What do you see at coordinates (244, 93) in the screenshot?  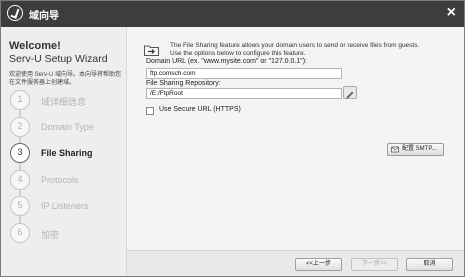 I see `repository-input: /E:/FtpRoot` at bounding box center [244, 93].